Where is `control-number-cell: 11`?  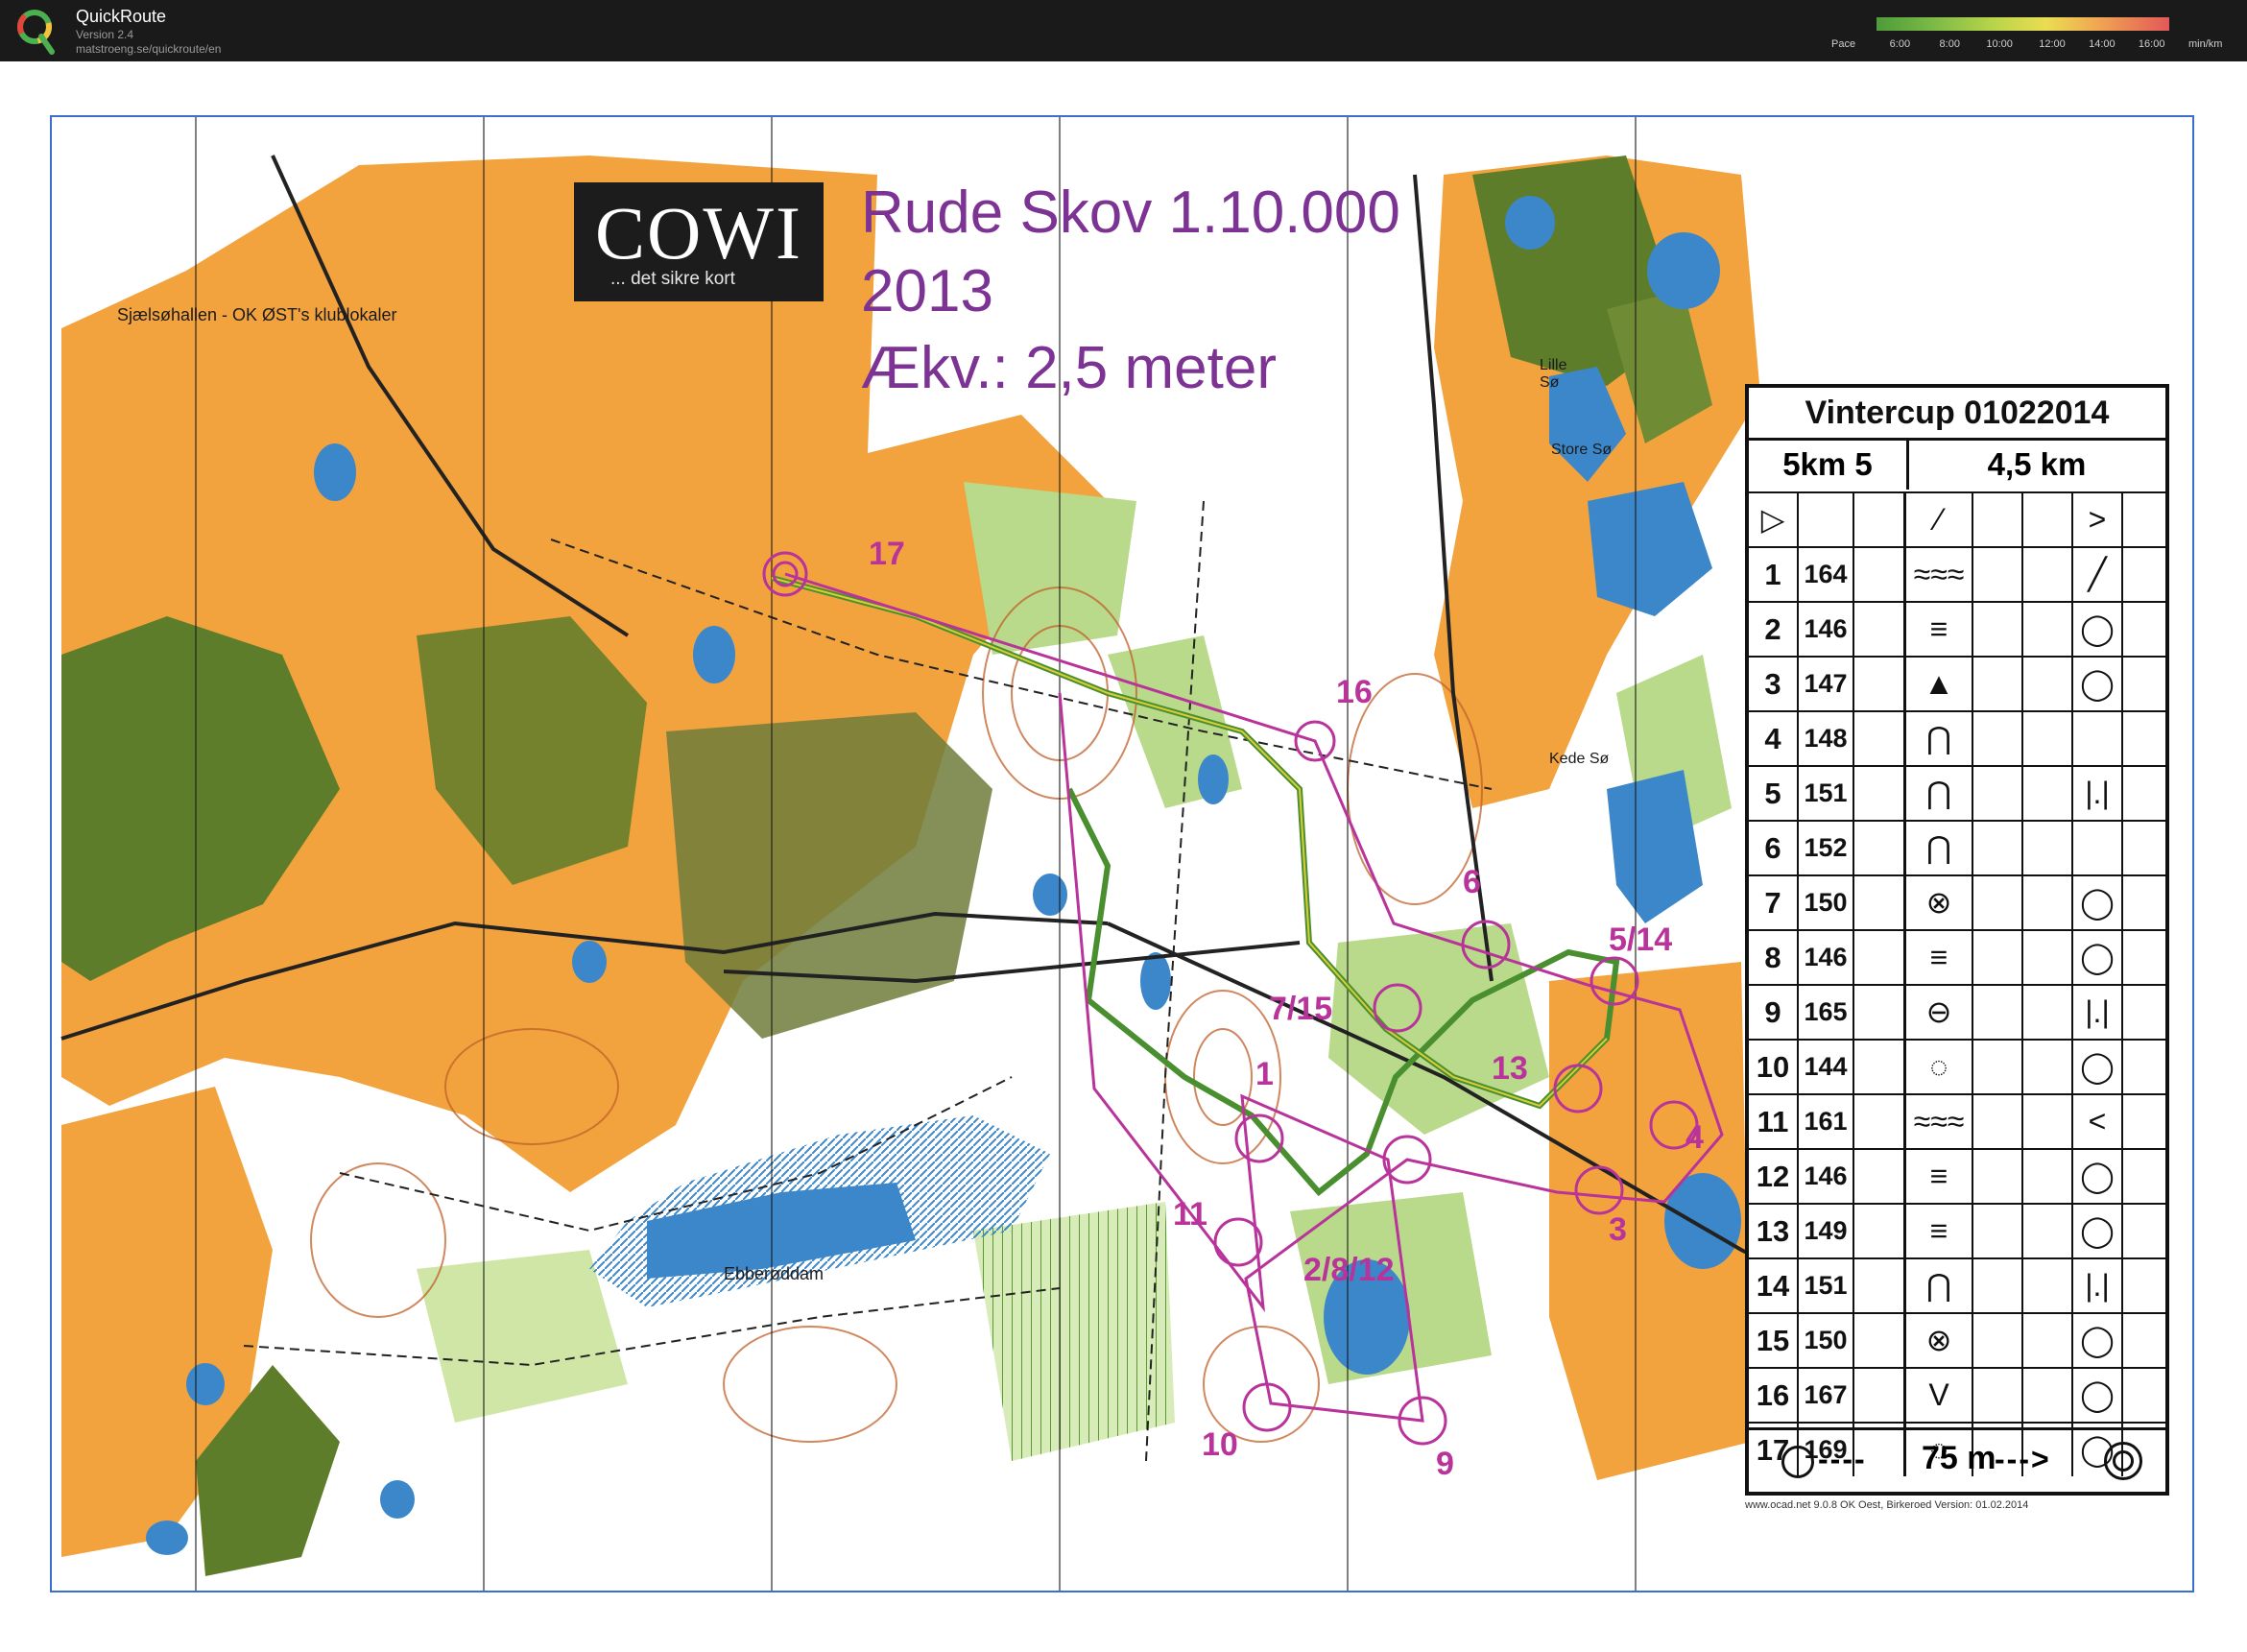
control-number-cell: 11 is located at coordinates (1774, 1121).